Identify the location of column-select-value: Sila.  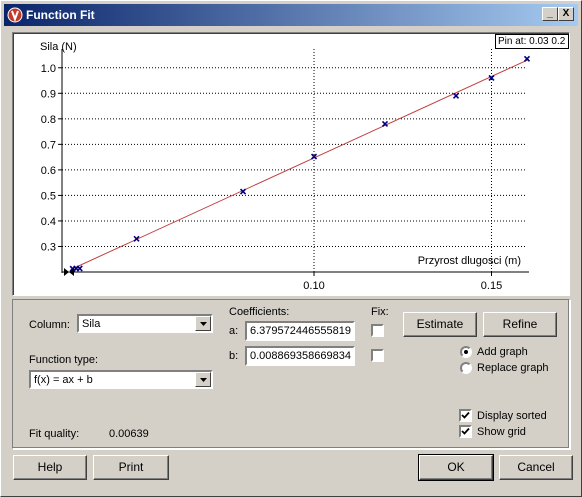
(91, 324).